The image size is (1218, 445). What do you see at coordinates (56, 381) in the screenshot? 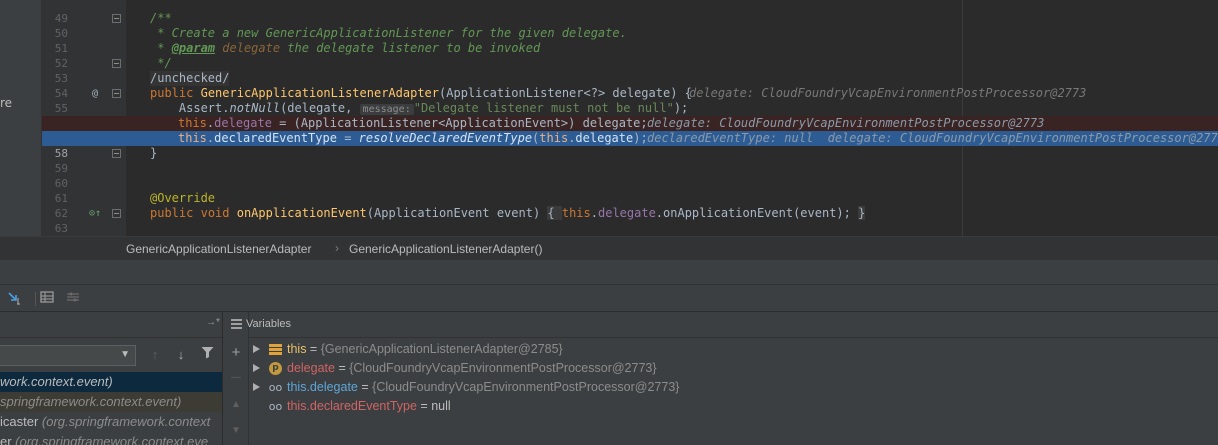
I see `frame-package: work.context.event)` at bounding box center [56, 381].